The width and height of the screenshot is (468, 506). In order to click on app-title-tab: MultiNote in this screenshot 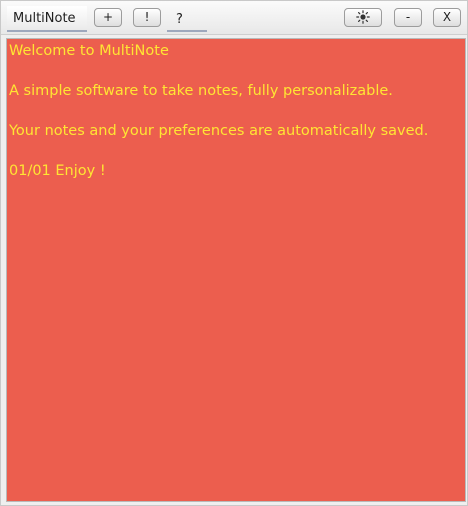, I will do `click(47, 19)`.